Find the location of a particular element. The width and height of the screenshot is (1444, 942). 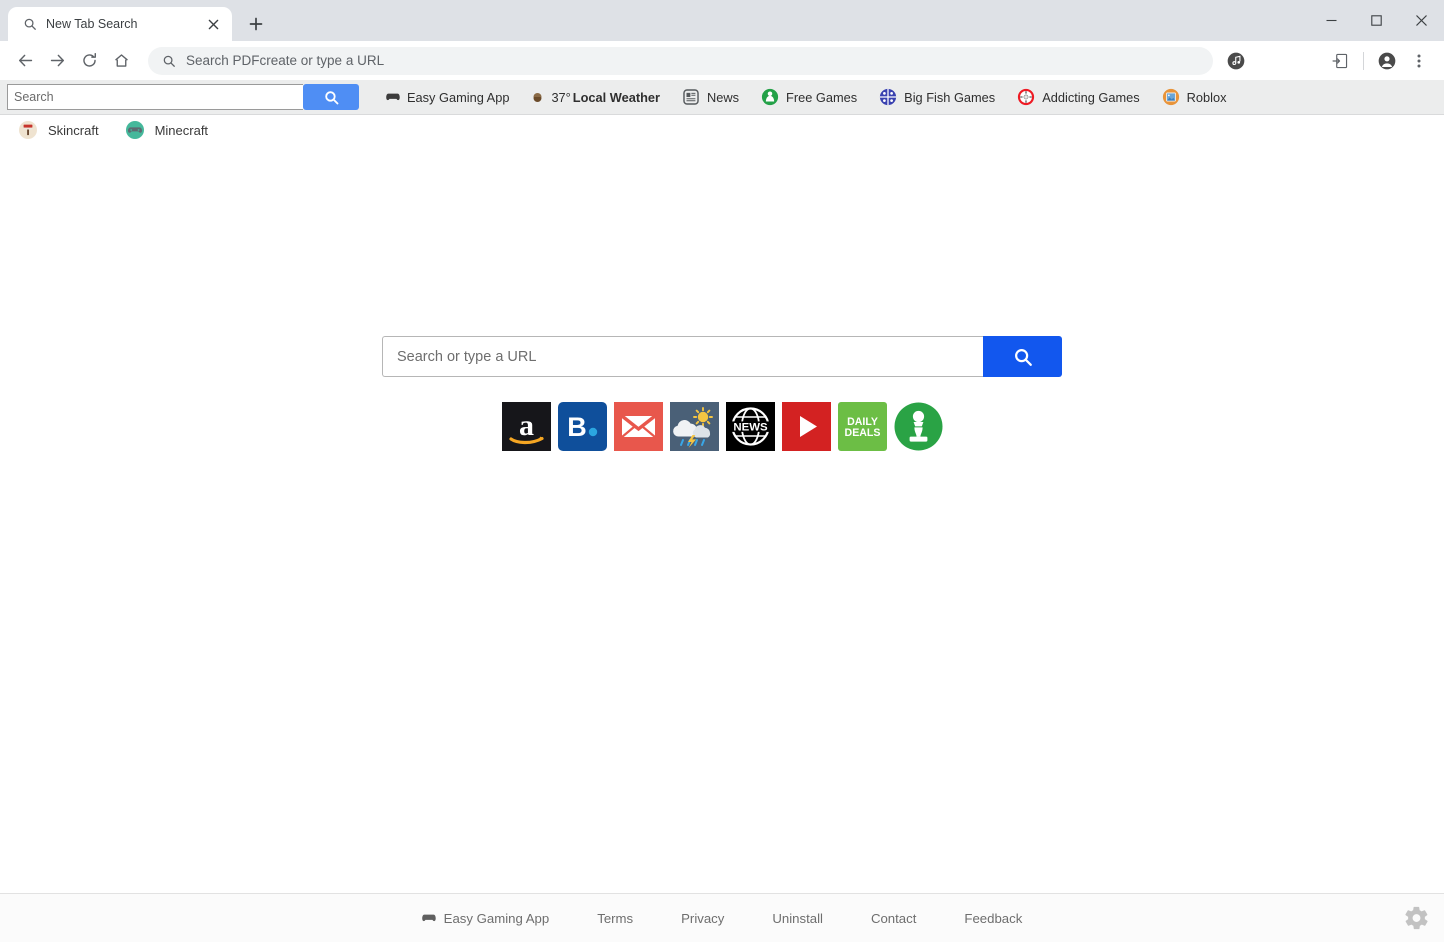

ext-link-news: News is located at coordinates (710, 97).